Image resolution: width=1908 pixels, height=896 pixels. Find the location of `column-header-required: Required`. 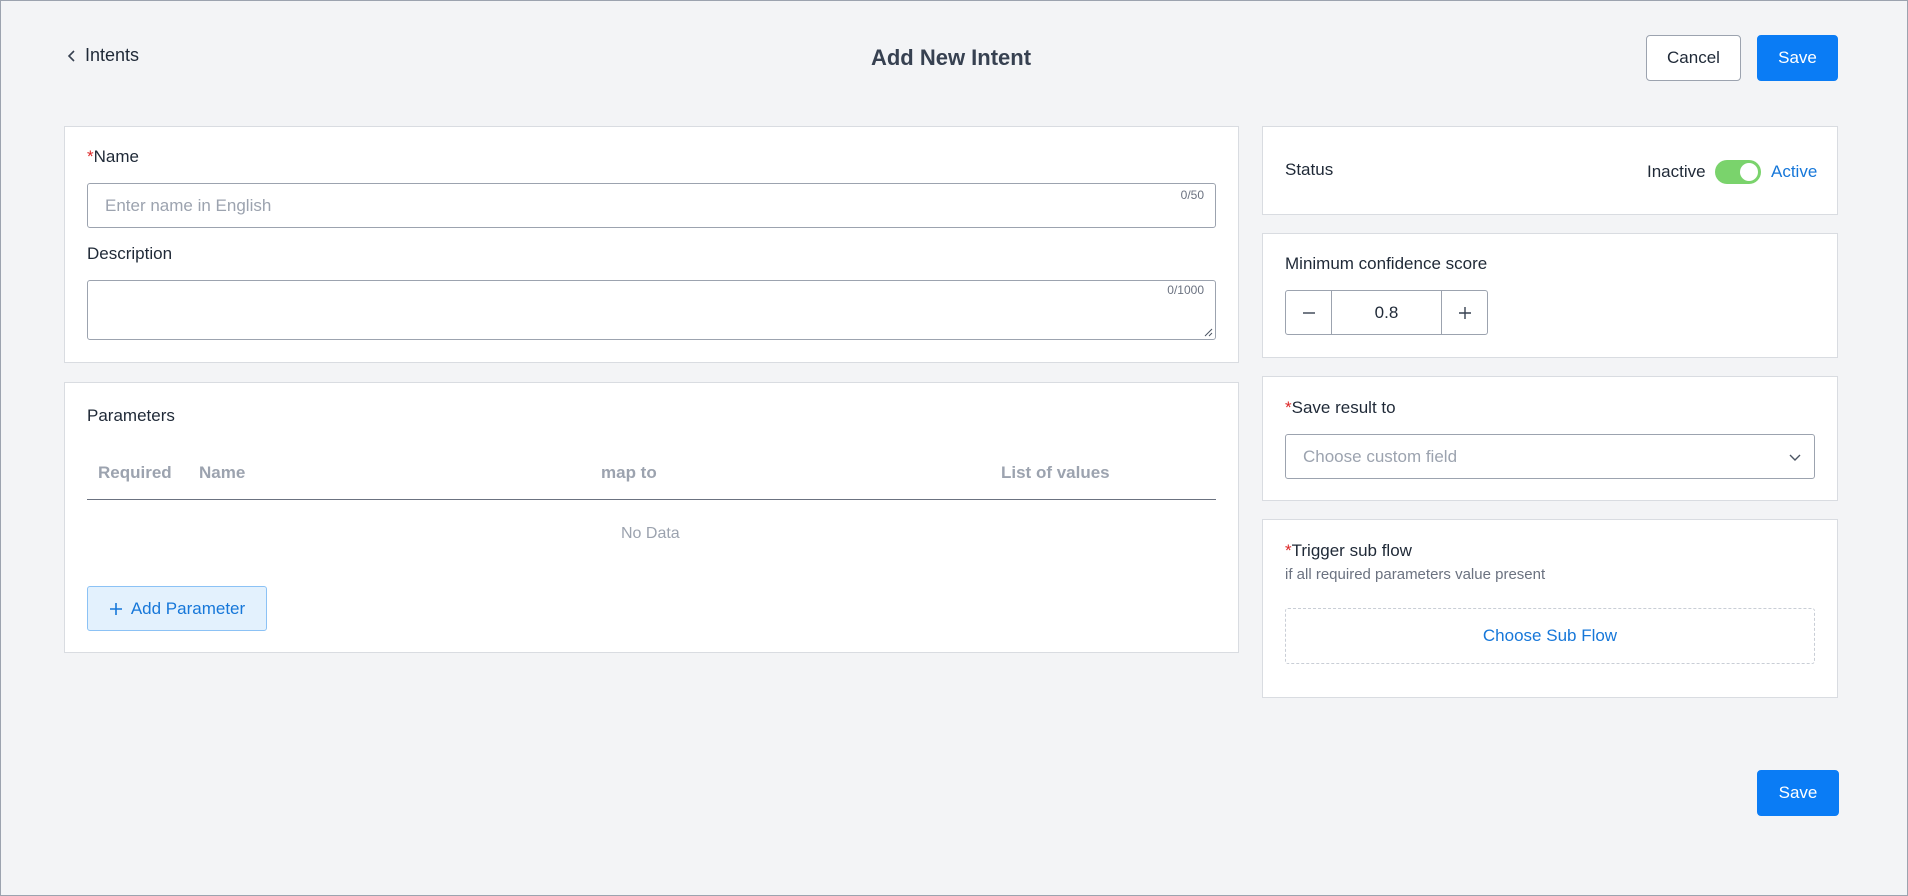

column-header-required: Required is located at coordinates (135, 472).